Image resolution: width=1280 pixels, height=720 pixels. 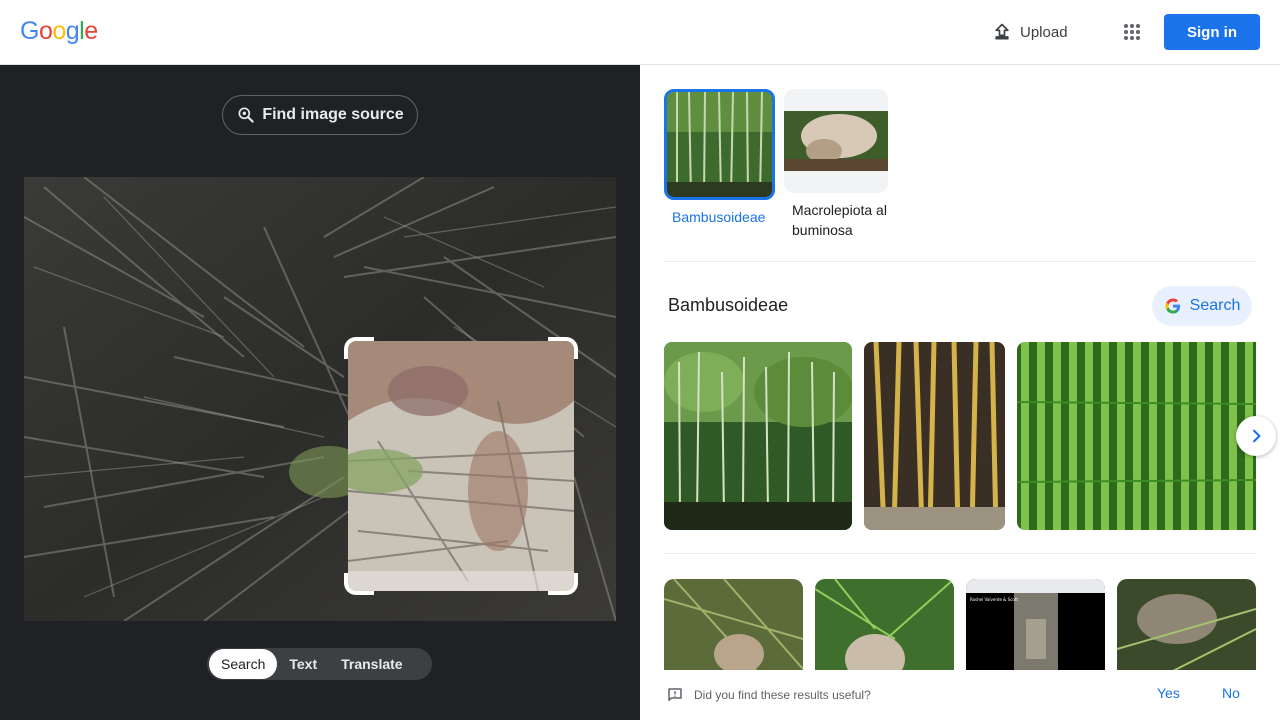 I want to click on selected-region, so click(x=461, y=466).